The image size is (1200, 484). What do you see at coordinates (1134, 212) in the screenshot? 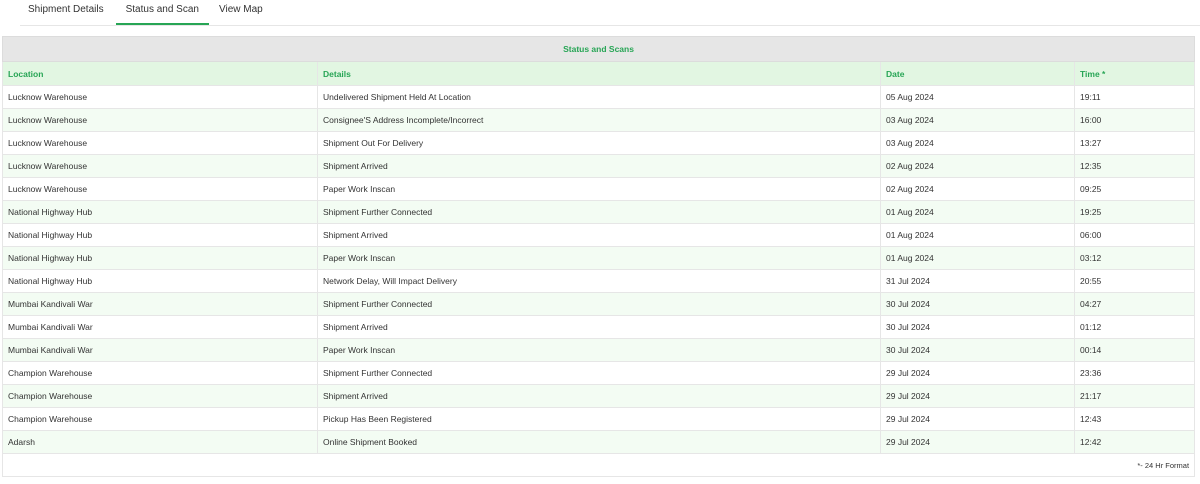
I see `time-cell: 19:25` at bounding box center [1134, 212].